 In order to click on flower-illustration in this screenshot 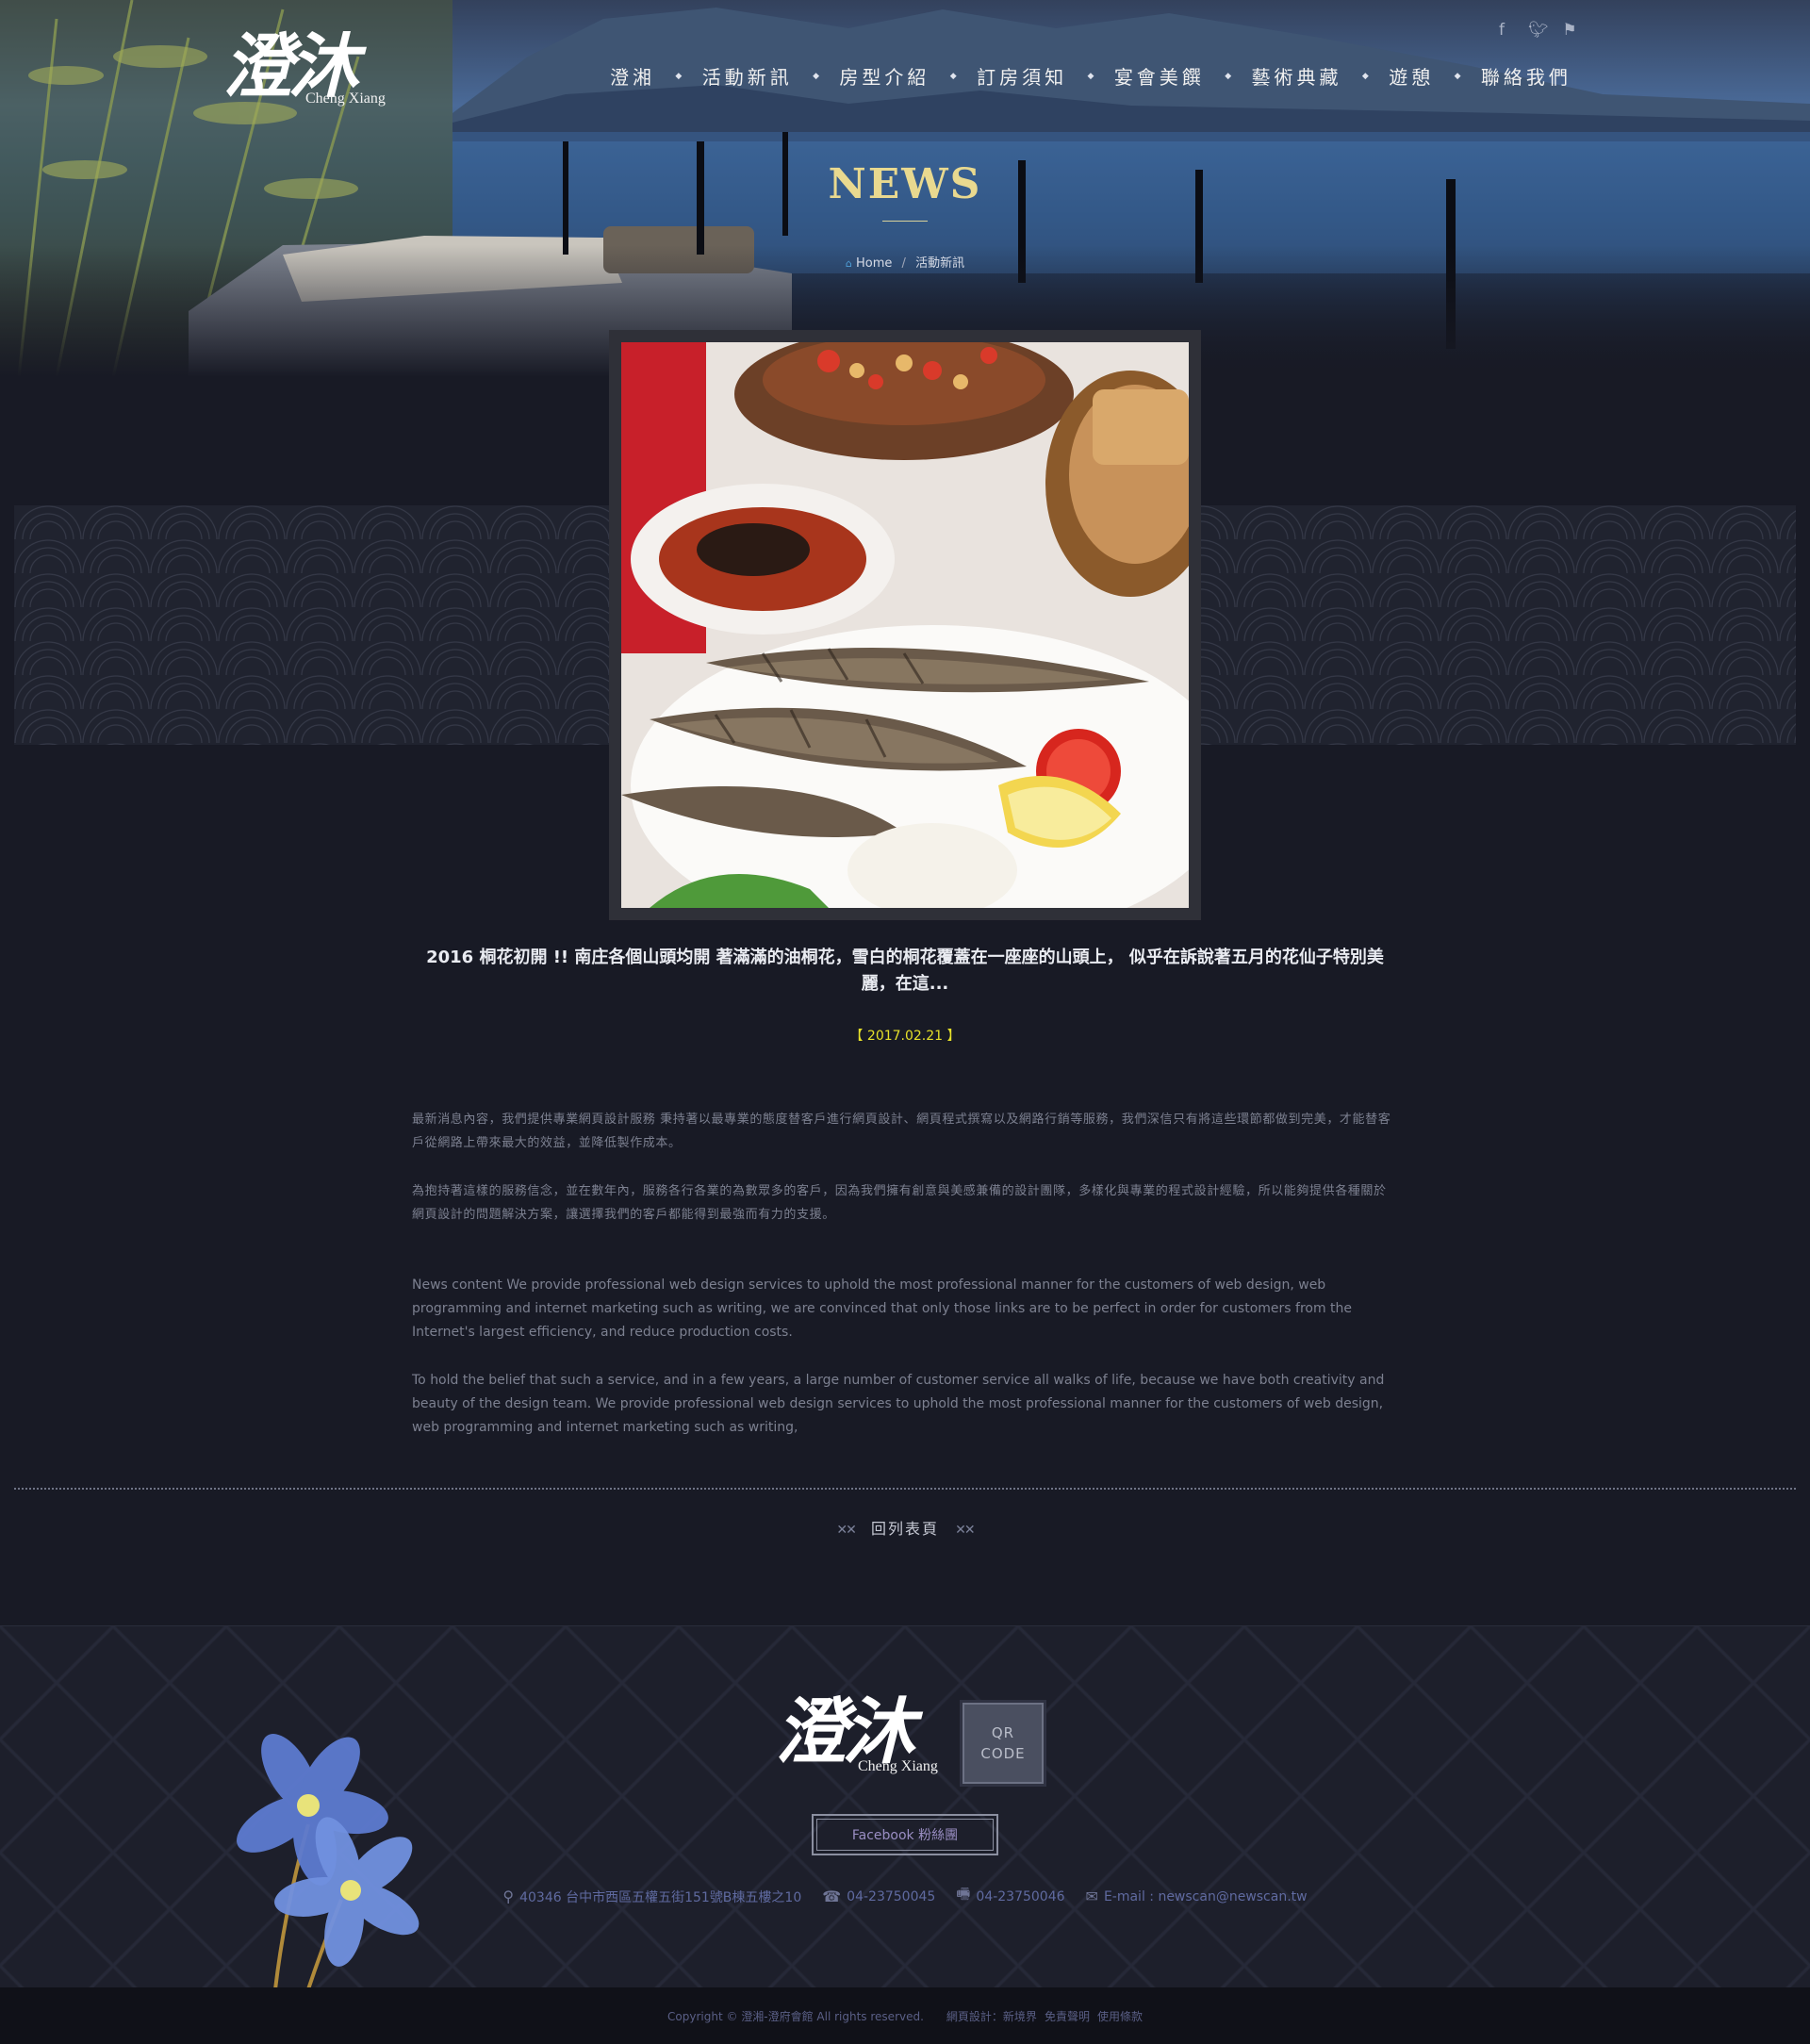, I will do `click(328, 1862)`.